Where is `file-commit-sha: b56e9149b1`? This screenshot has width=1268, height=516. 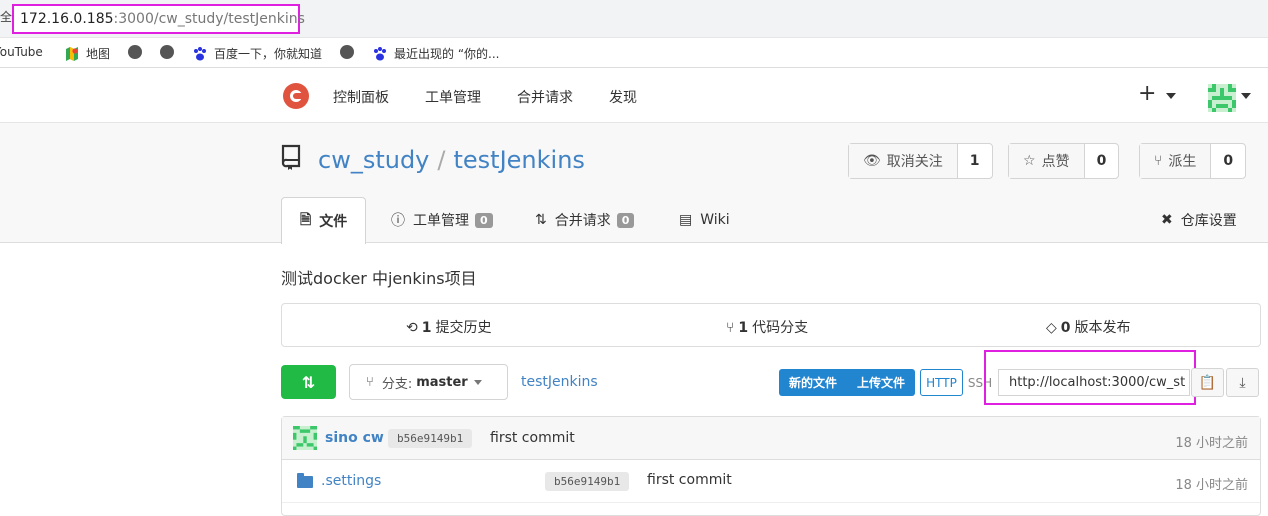
file-commit-sha: b56e9149b1 is located at coordinates (587, 481).